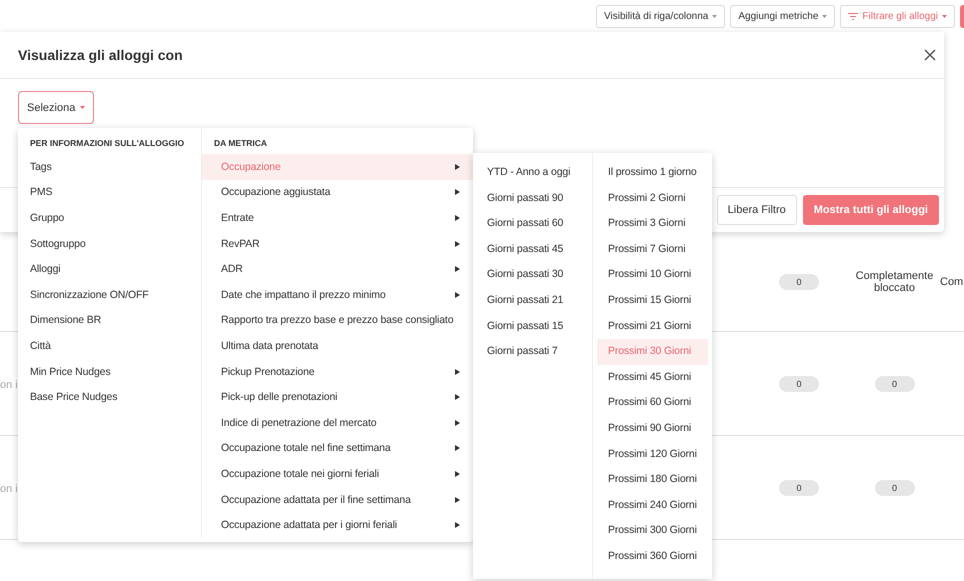 The width and height of the screenshot is (964, 581). What do you see at coordinates (337, 346) in the screenshot?
I see `menu-item: Ultima data prenotata` at bounding box center [337, 346].